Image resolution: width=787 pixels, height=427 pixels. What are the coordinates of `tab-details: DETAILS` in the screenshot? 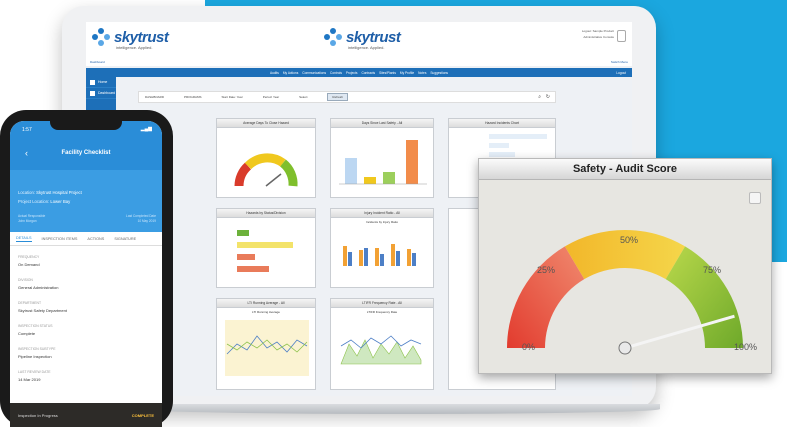 It's located at (24, 239).